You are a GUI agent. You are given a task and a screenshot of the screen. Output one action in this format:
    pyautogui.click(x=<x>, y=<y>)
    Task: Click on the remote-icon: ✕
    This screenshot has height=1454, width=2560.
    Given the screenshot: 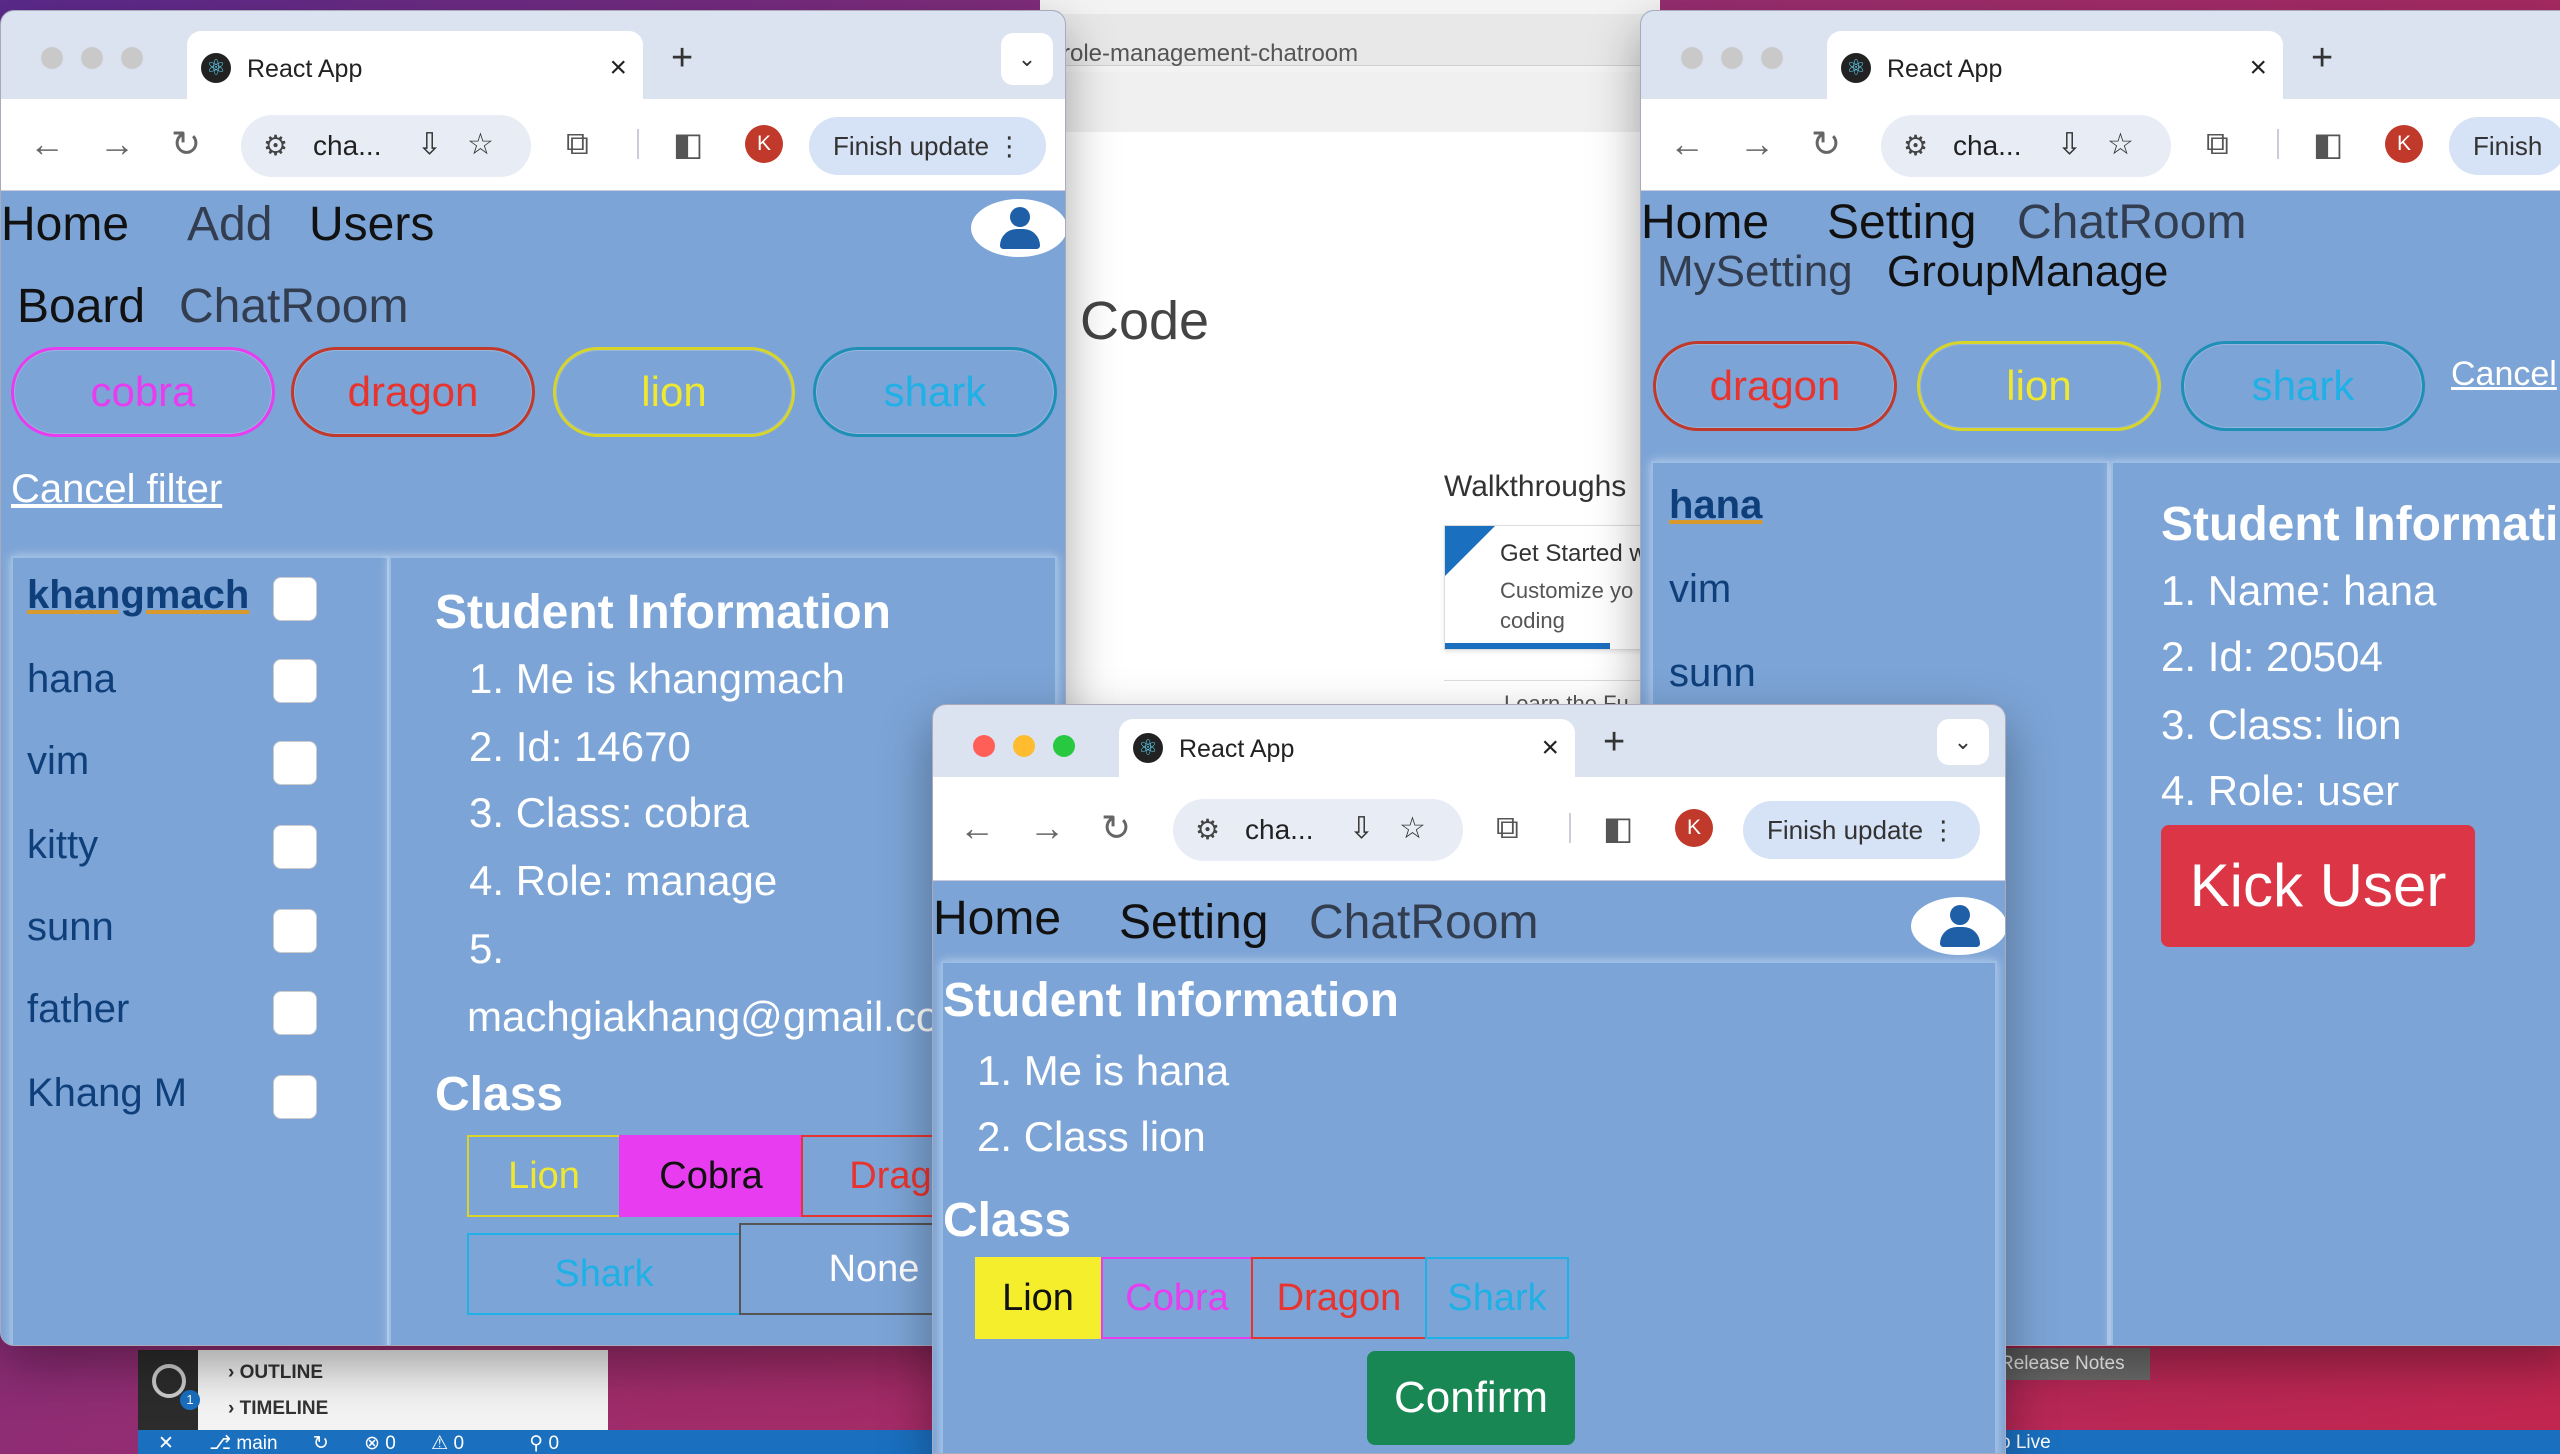 What is the action you would take?
    pyautogui.click(x=166, y=1443)
    